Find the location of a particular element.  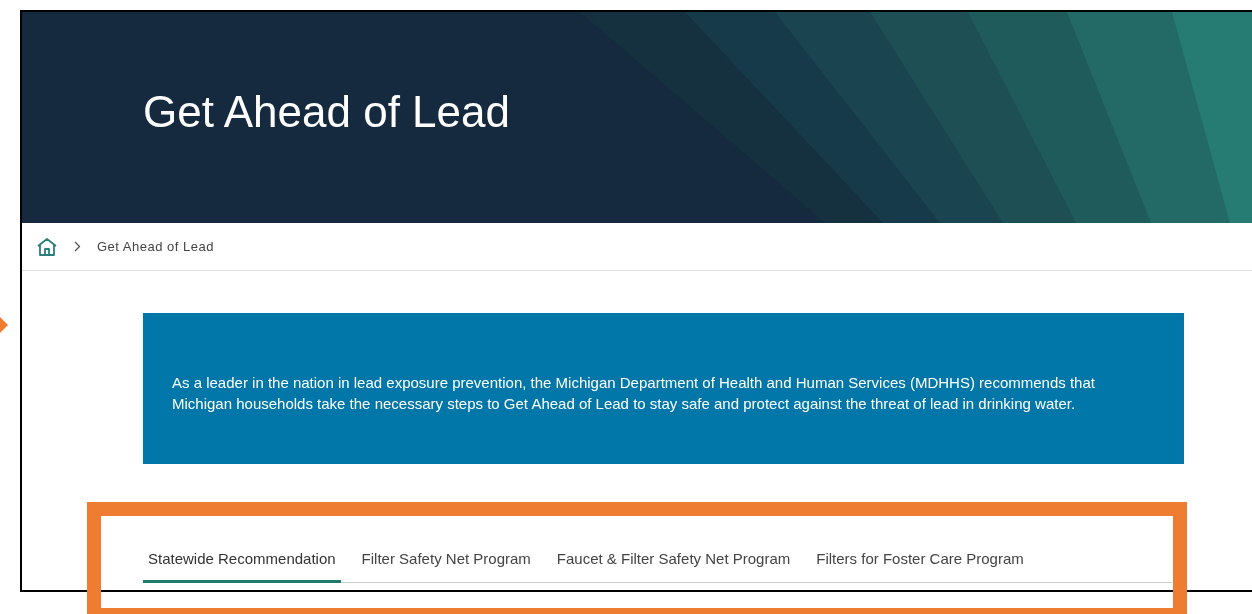

tab: Statewide Recommendation is located at coordinates (242, 564).